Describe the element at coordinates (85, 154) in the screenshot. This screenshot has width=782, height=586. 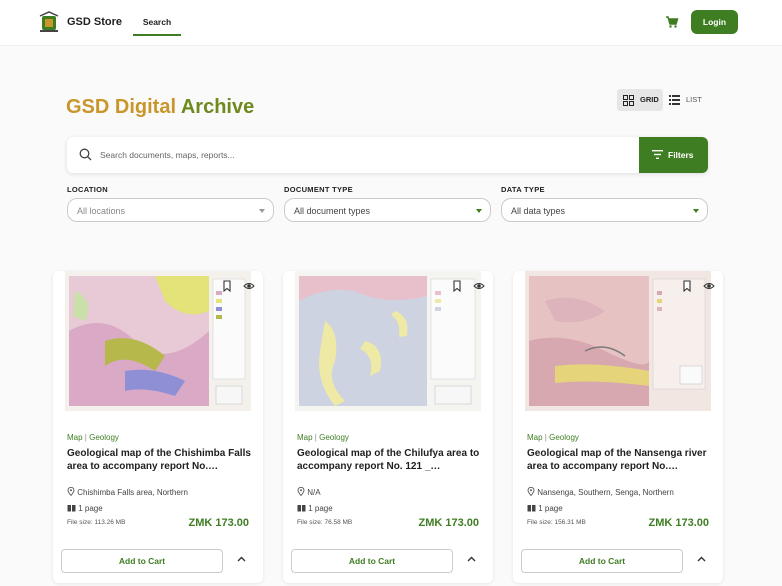
I see `search-icon` at that location.